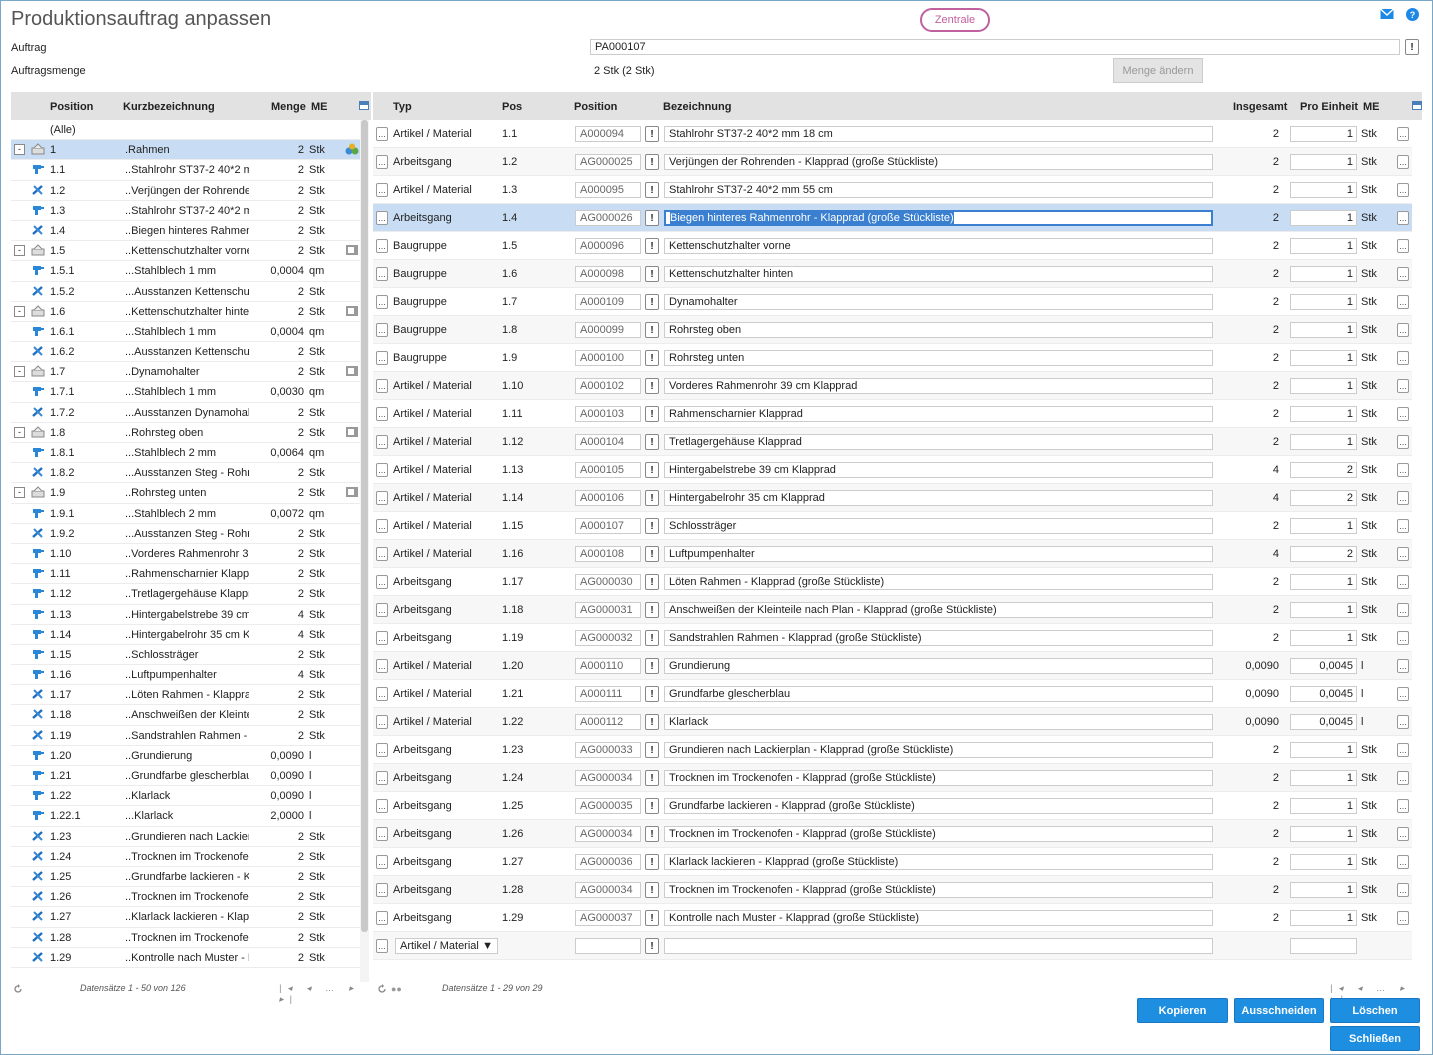 This screenshot has width=1433, height=1055. I want to click on row-position-input: A000108, so click(608, 554).